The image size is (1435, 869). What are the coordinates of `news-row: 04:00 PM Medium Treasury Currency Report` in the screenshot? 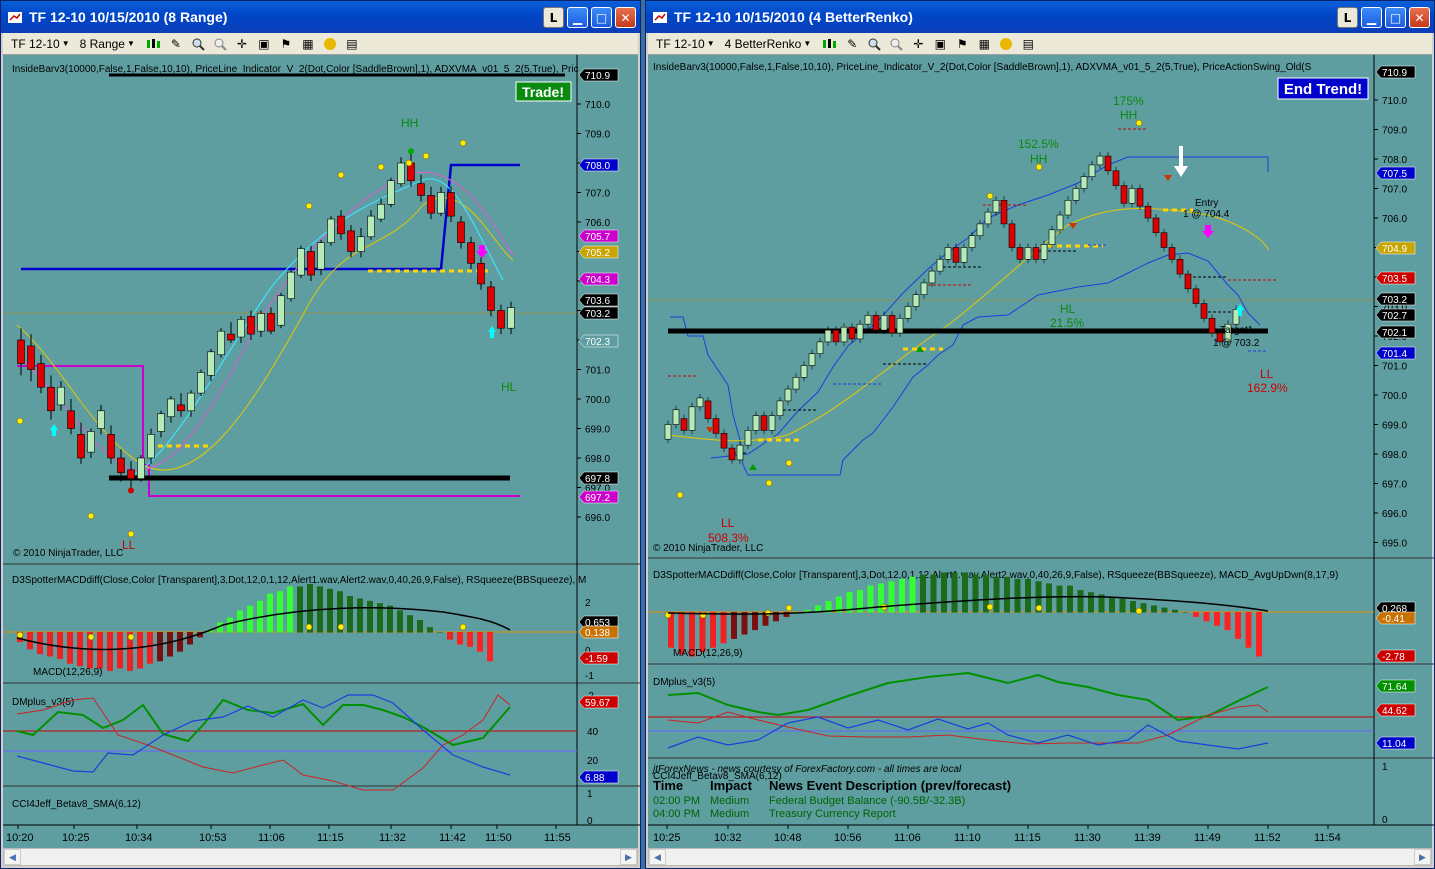 It's located at (774, 814).